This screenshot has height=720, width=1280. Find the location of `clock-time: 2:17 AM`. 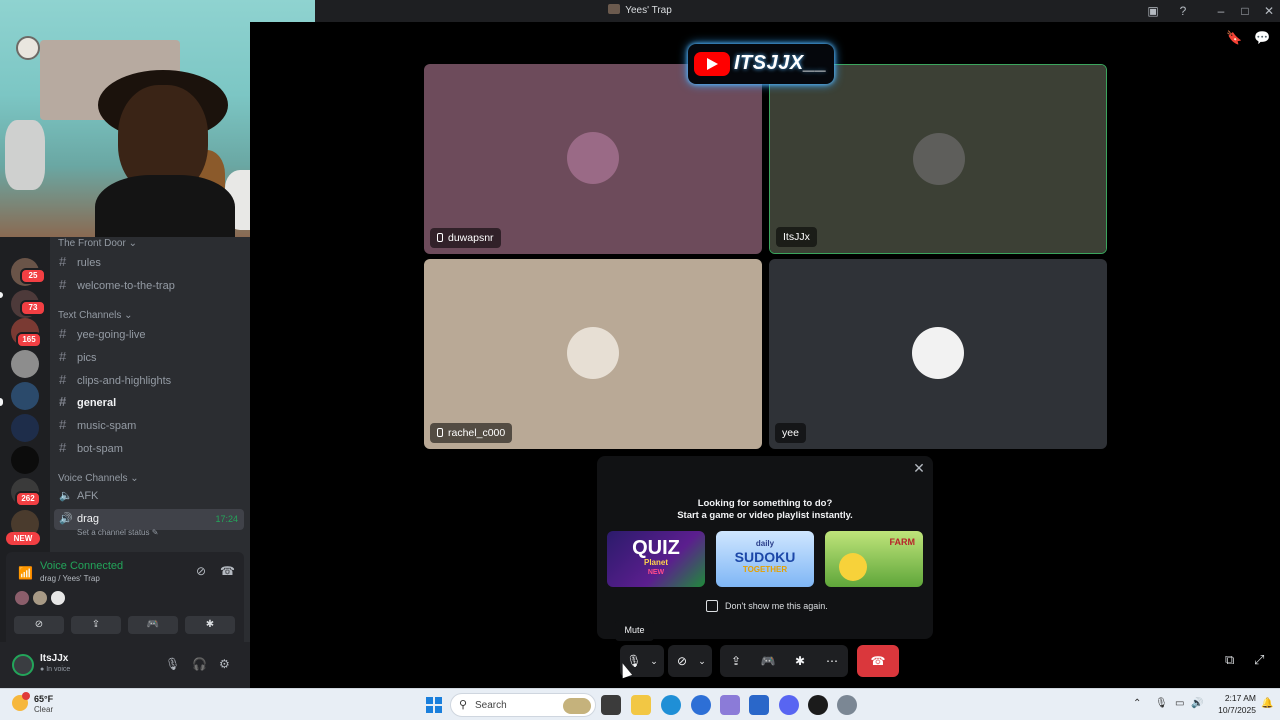

clock-time: 2:17 AM is located at coordinates (1234, 698).